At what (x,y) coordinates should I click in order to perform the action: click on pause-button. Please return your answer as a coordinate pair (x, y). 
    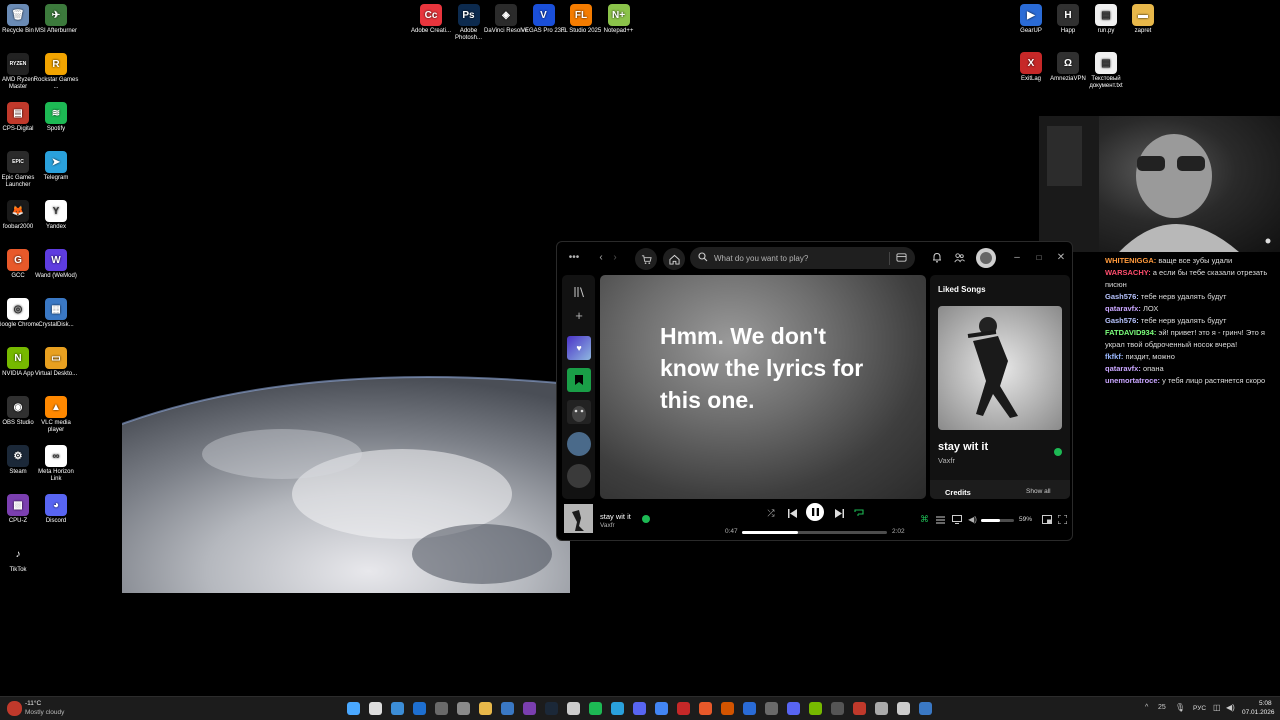
    Looking at the image, I should click on (815, 512).